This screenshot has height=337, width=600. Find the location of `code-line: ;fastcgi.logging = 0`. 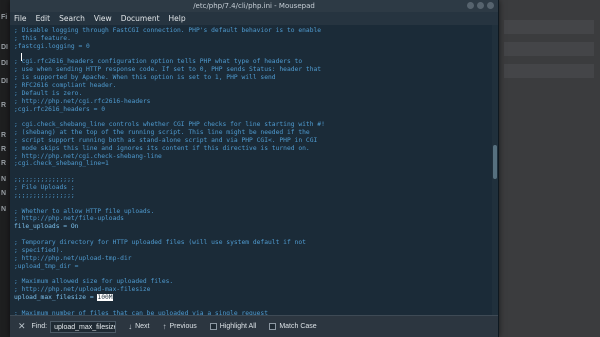

code-line: ;fastcgi.logging = 0 is located at coordinates (52, 46).